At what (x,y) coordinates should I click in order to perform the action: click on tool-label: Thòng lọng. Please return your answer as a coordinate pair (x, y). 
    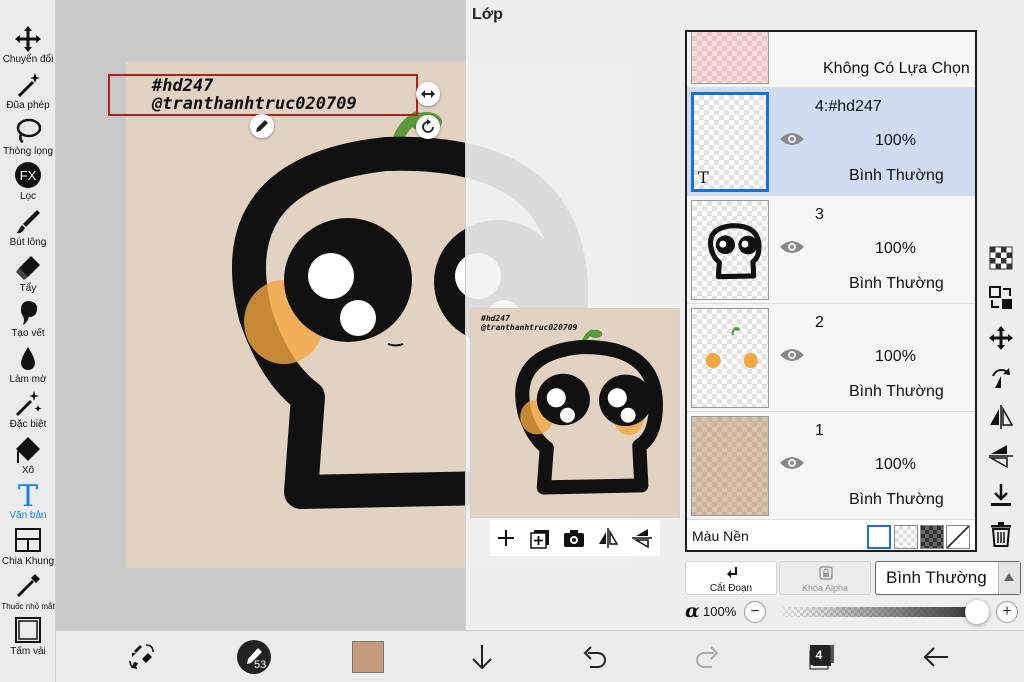
    Looking at the image, I should click on (28, 151).